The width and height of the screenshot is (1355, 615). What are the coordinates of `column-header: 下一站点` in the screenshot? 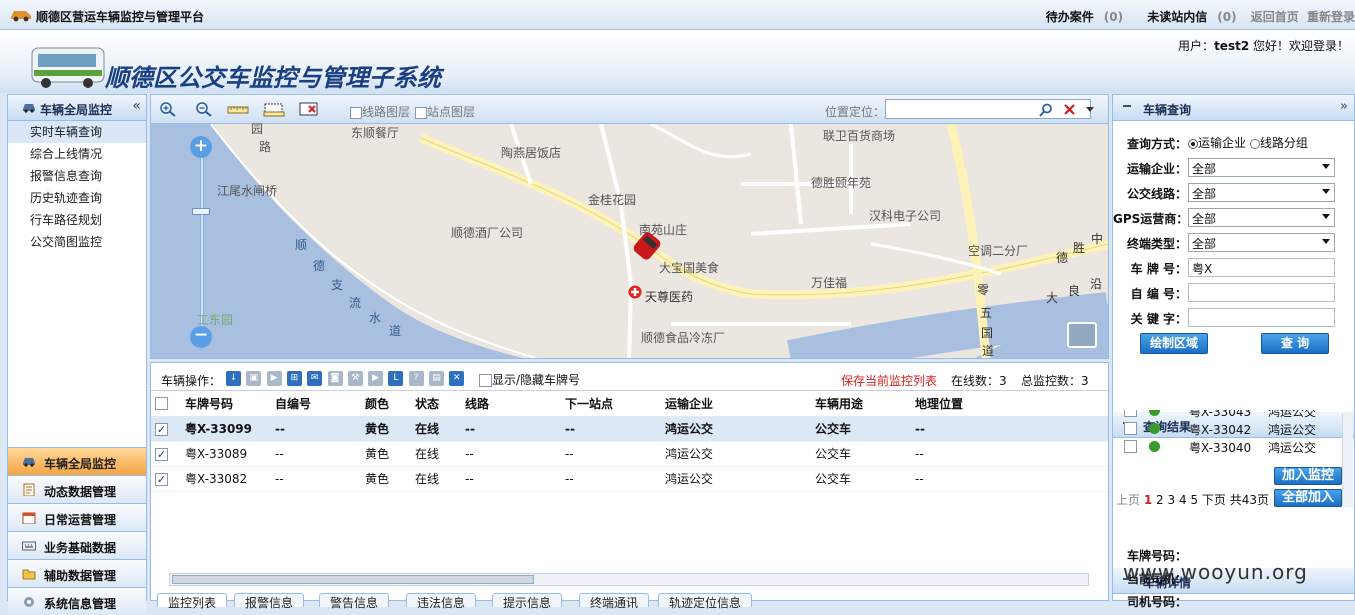 It's located at (615, 404).